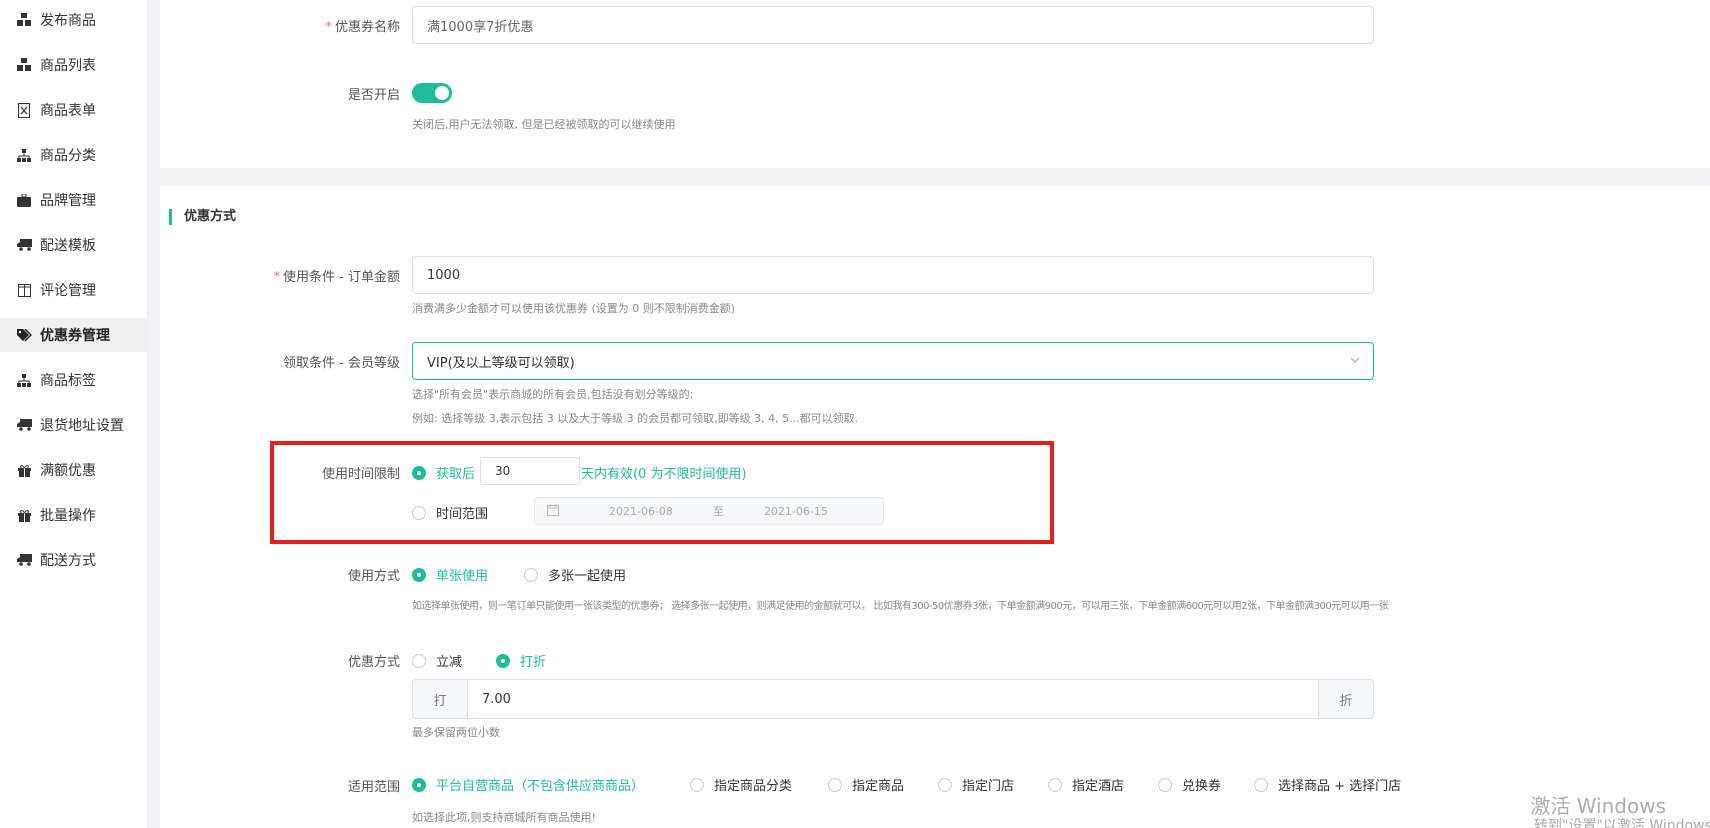 Image resolution: width=1710 pixels, height=828 pixels. What do you see at coordinates (24, 335) in the screenshot?
I see `tags-icon` at bounding box center [24, 335].